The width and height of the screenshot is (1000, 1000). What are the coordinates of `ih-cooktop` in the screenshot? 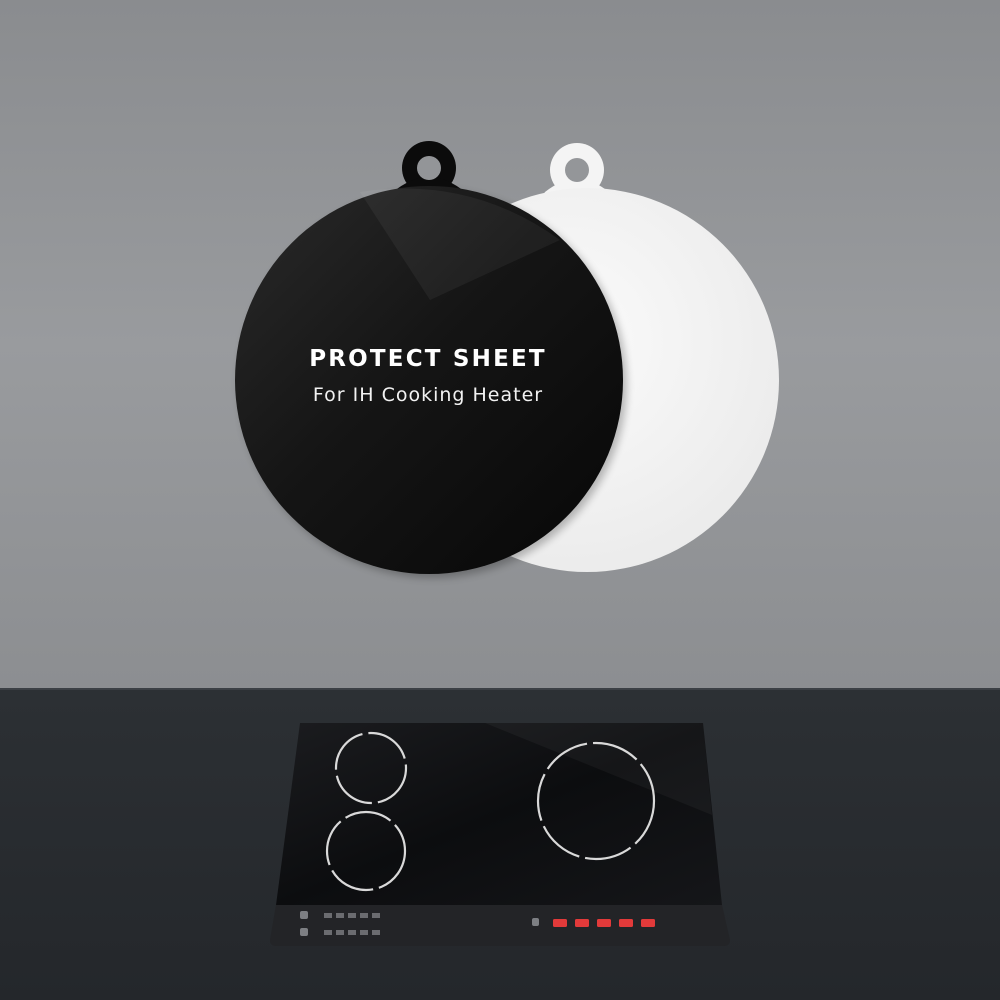 It's located at (500, 834).